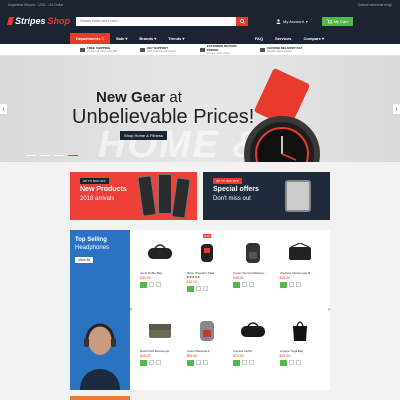 The width and height of the screenshot is (400, 400). Describe the element at coordinates (92, 248) in the screenshot. I see `top-selling-subtitle: Headphones` at that location.